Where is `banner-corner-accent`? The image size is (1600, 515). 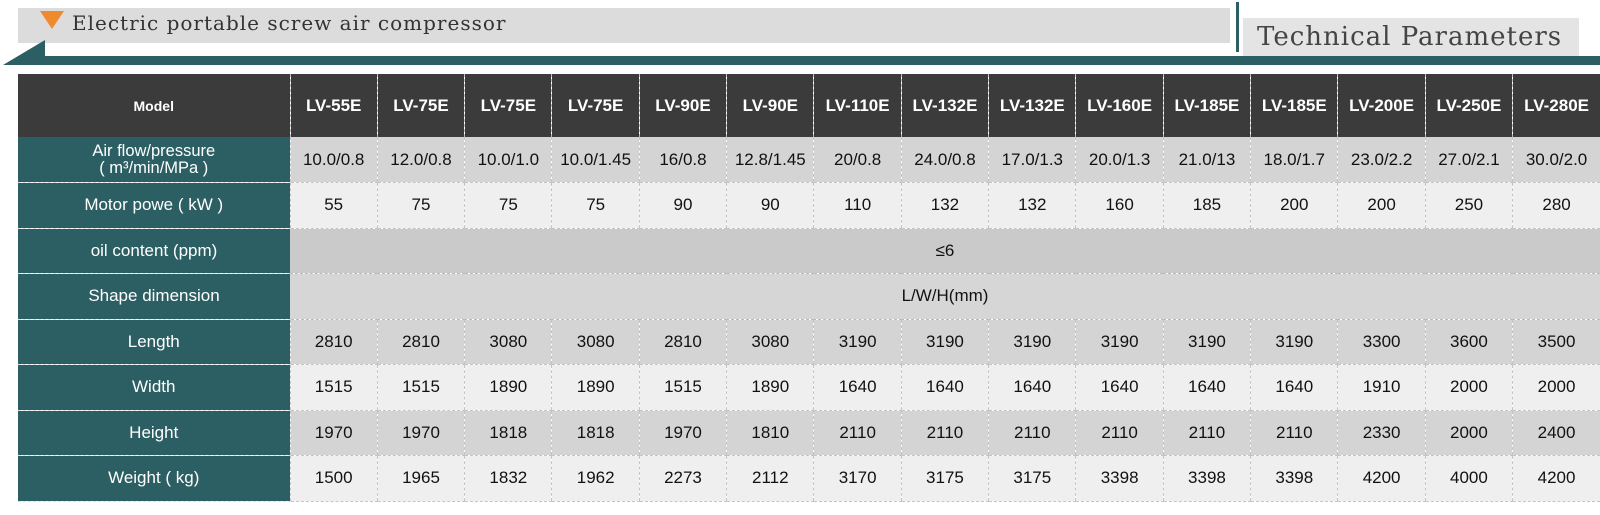
banner-corner-accent is located at coordinates (24, 52).